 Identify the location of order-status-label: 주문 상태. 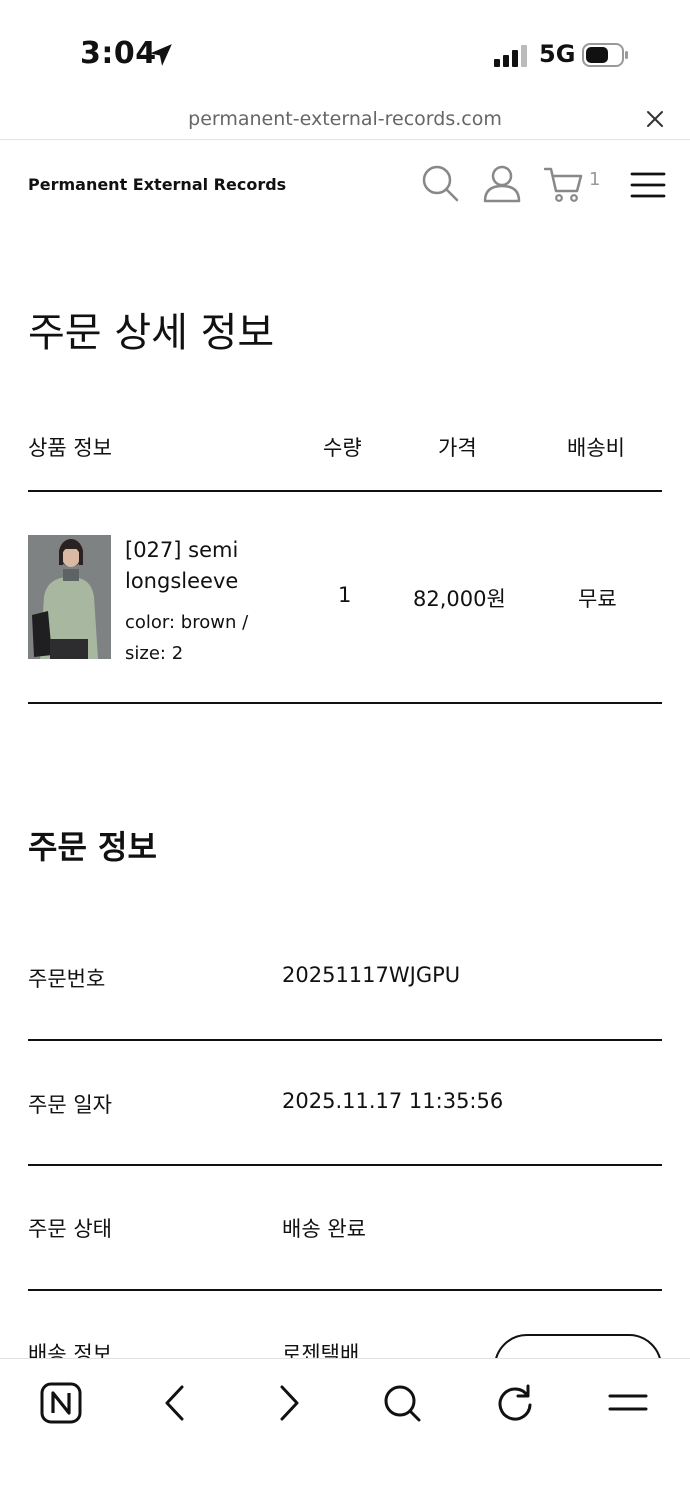
(70, 1229).